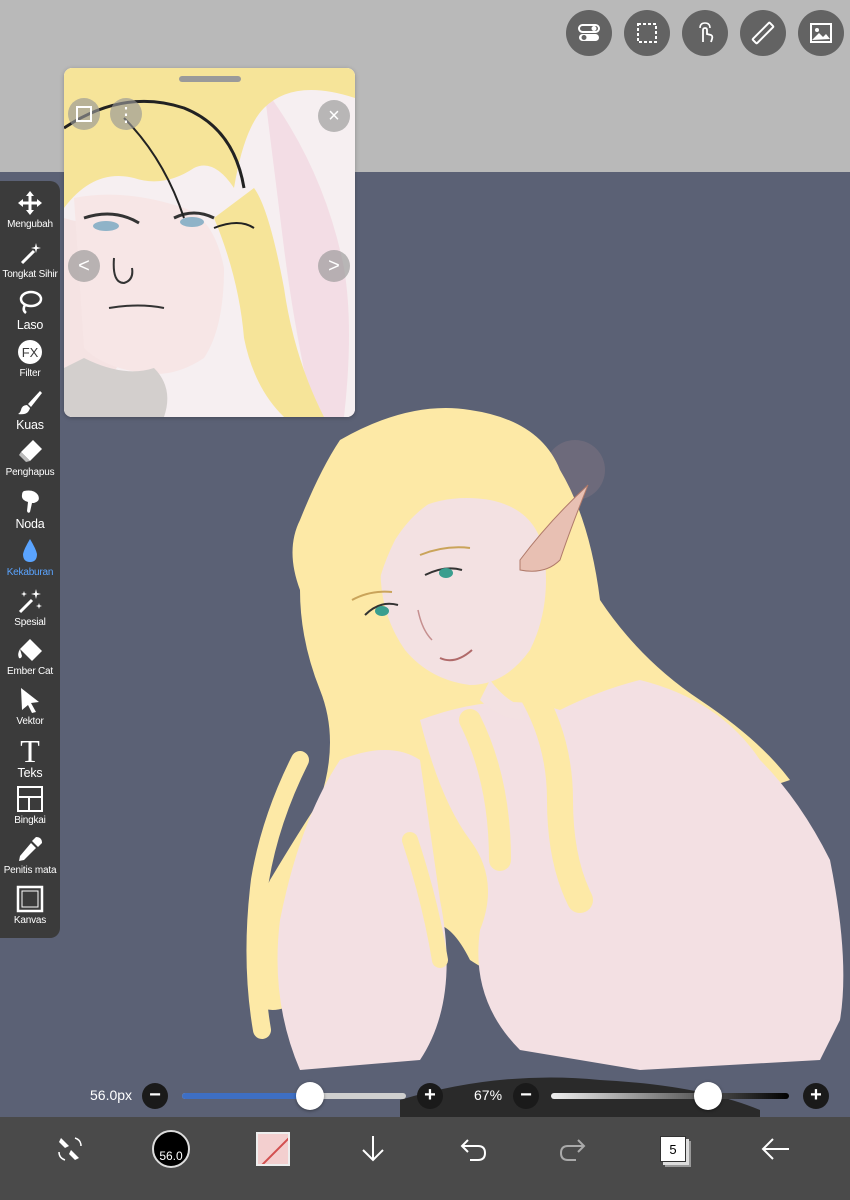 Image resolution: width=850 pixels, height=1200 pixels. I want to click on frame-icon, so click(30, 799).